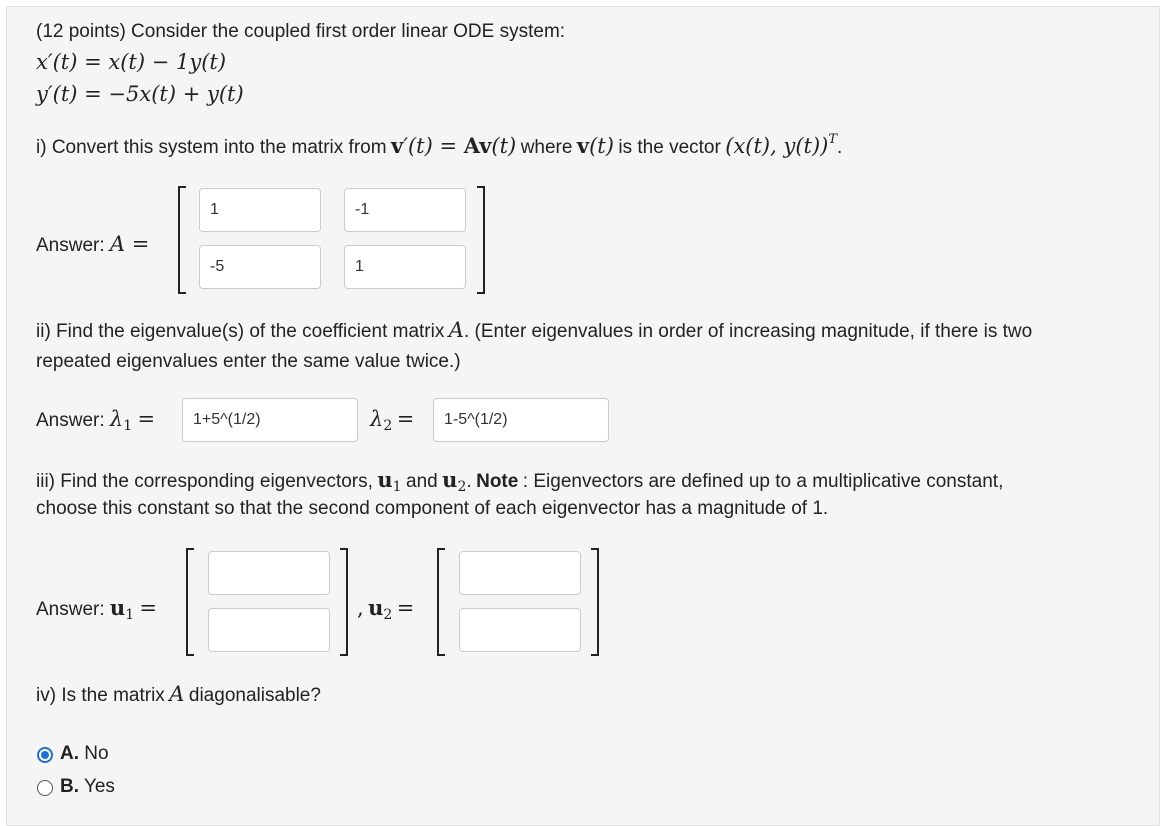 This screenshot has width=1161, height=826. Describe the element at coordinates (97, 609) in the screenshot. I see `part-iii-answer-label: Answer: u1 =` at that location.